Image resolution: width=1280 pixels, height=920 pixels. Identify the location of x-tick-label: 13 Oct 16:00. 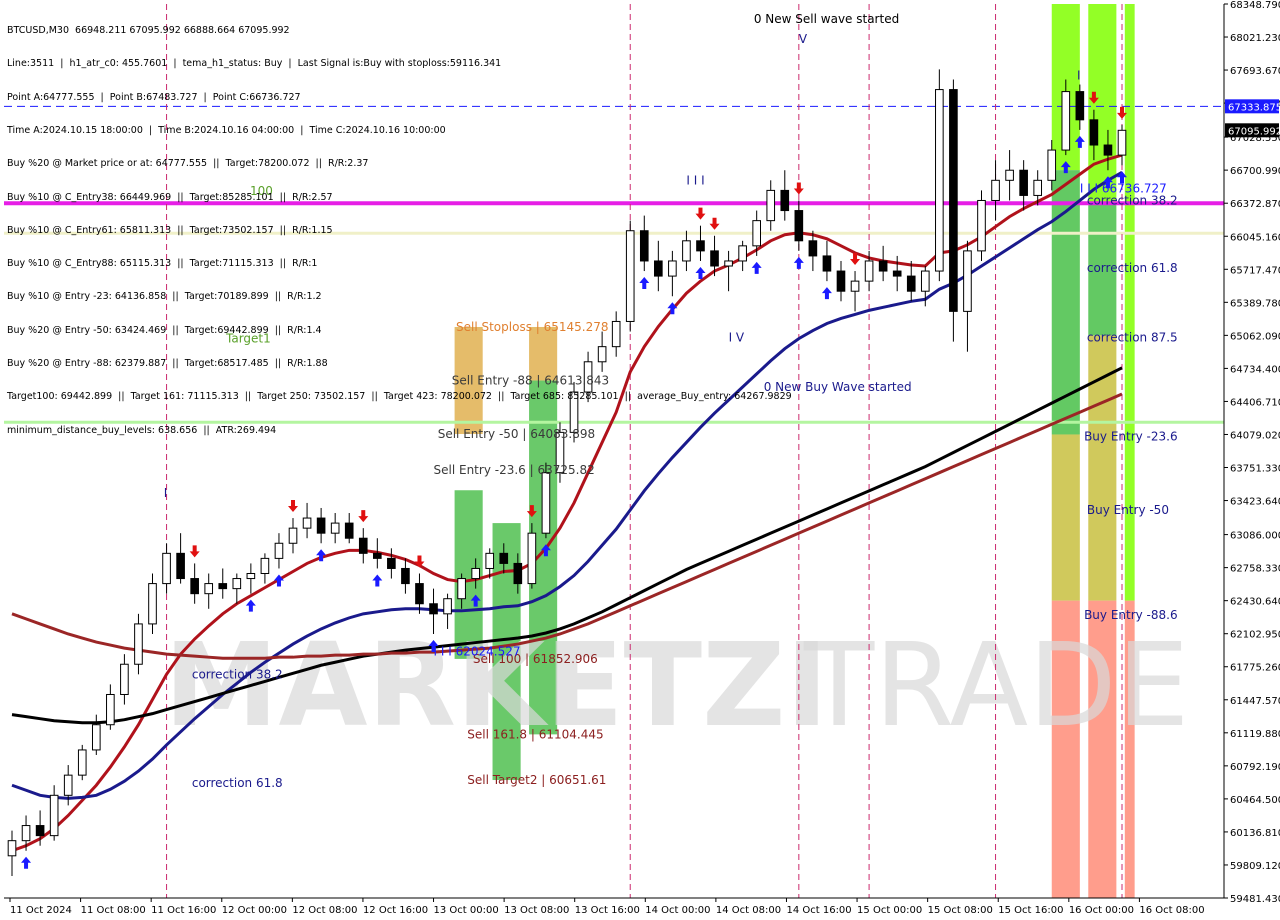
(607, 910).